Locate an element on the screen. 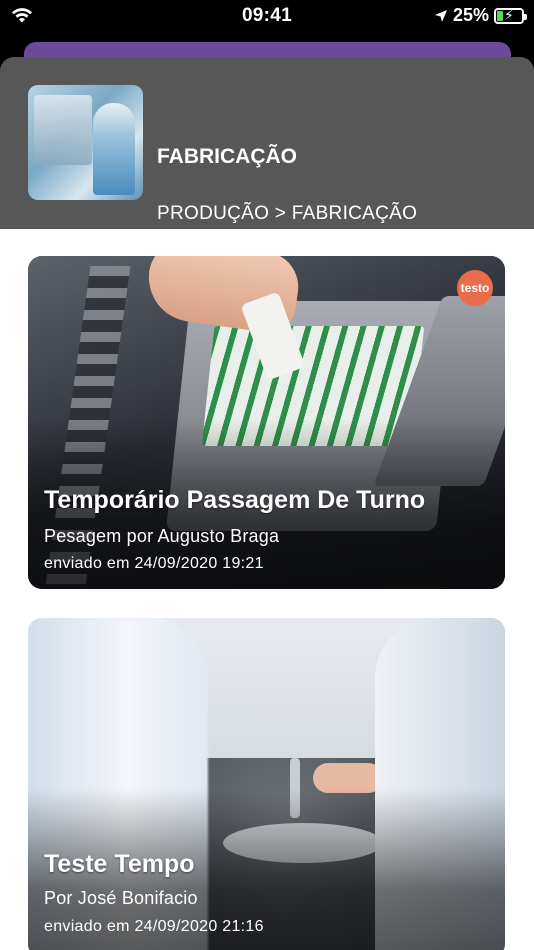 This screenshot has height=950, width=534. brand-logo: testo is located at coordinates (475, 288).